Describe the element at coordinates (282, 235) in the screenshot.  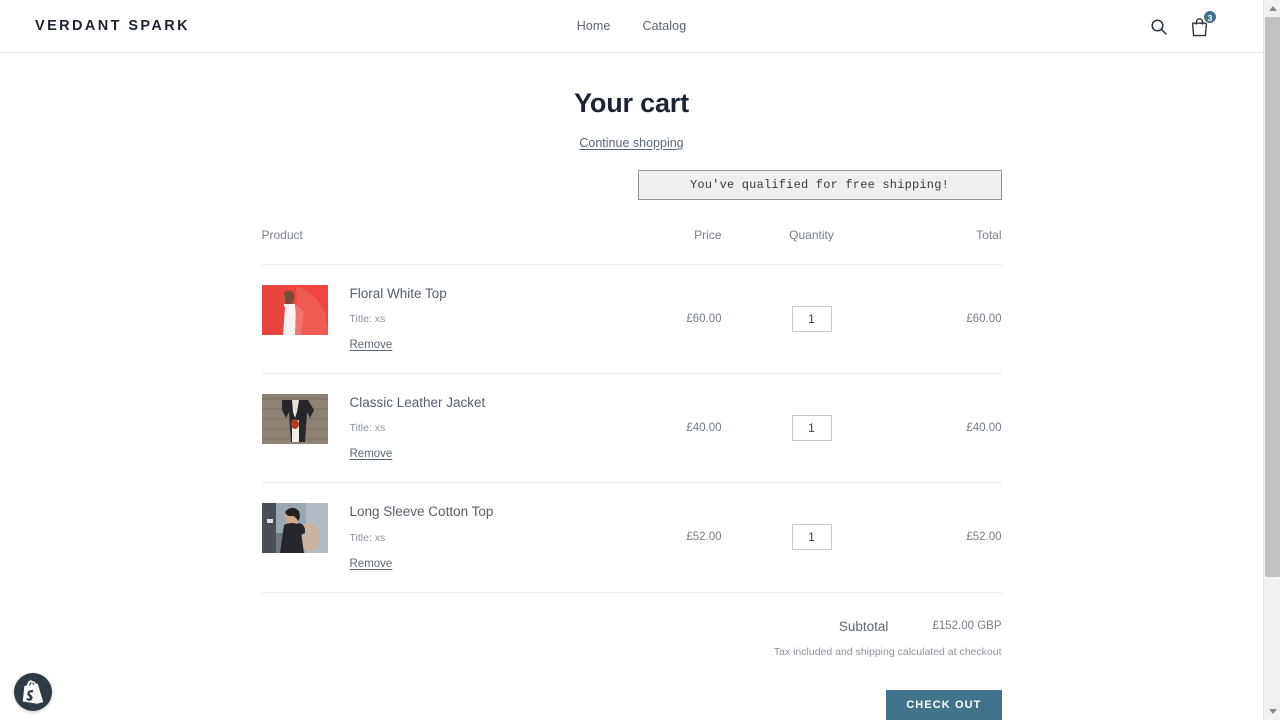
I see `column-header-product: Product` at that location.